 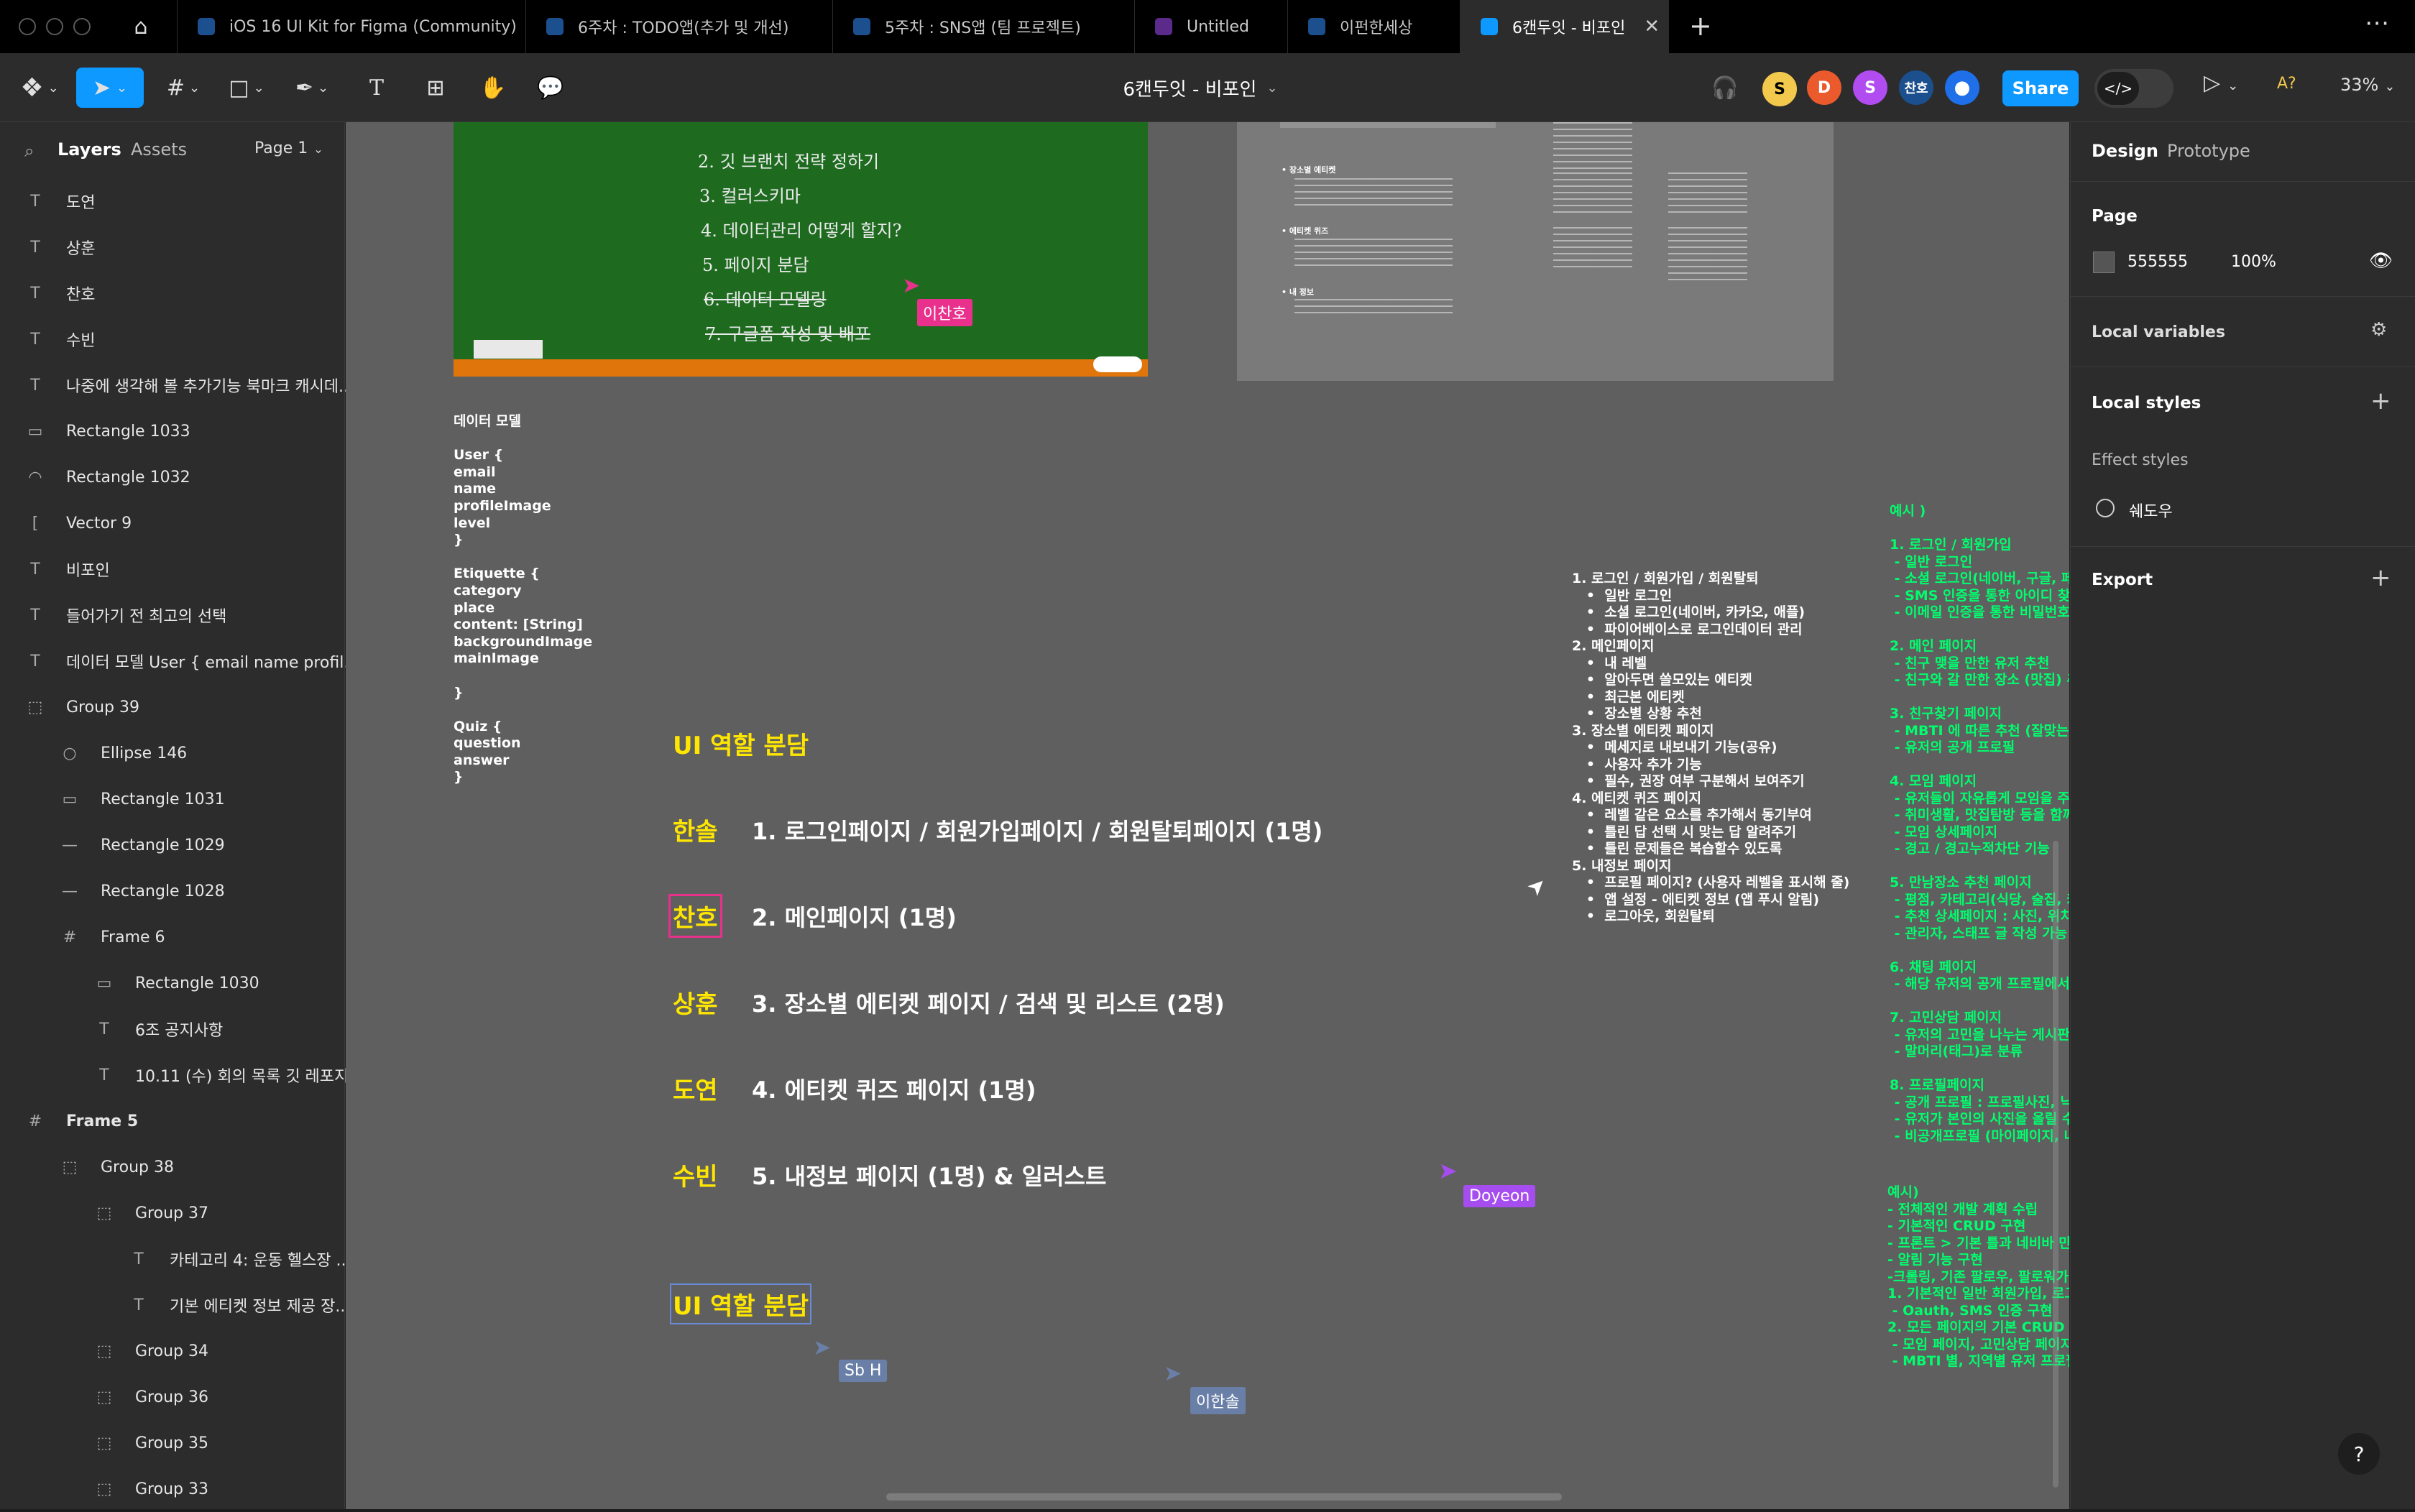 What do you see at coordinates (81, 295) in the screenshot?
I see `layer-name: 찬호` at bounding box center [81, 295].